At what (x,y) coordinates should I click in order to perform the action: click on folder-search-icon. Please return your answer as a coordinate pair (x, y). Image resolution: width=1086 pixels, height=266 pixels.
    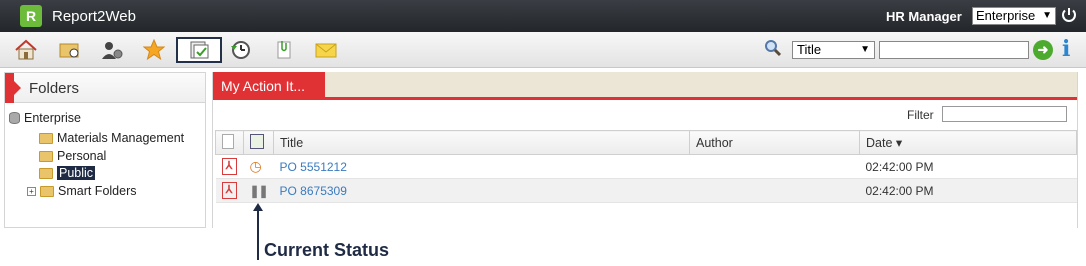
    Looking at the image, I should click on (70, 50).